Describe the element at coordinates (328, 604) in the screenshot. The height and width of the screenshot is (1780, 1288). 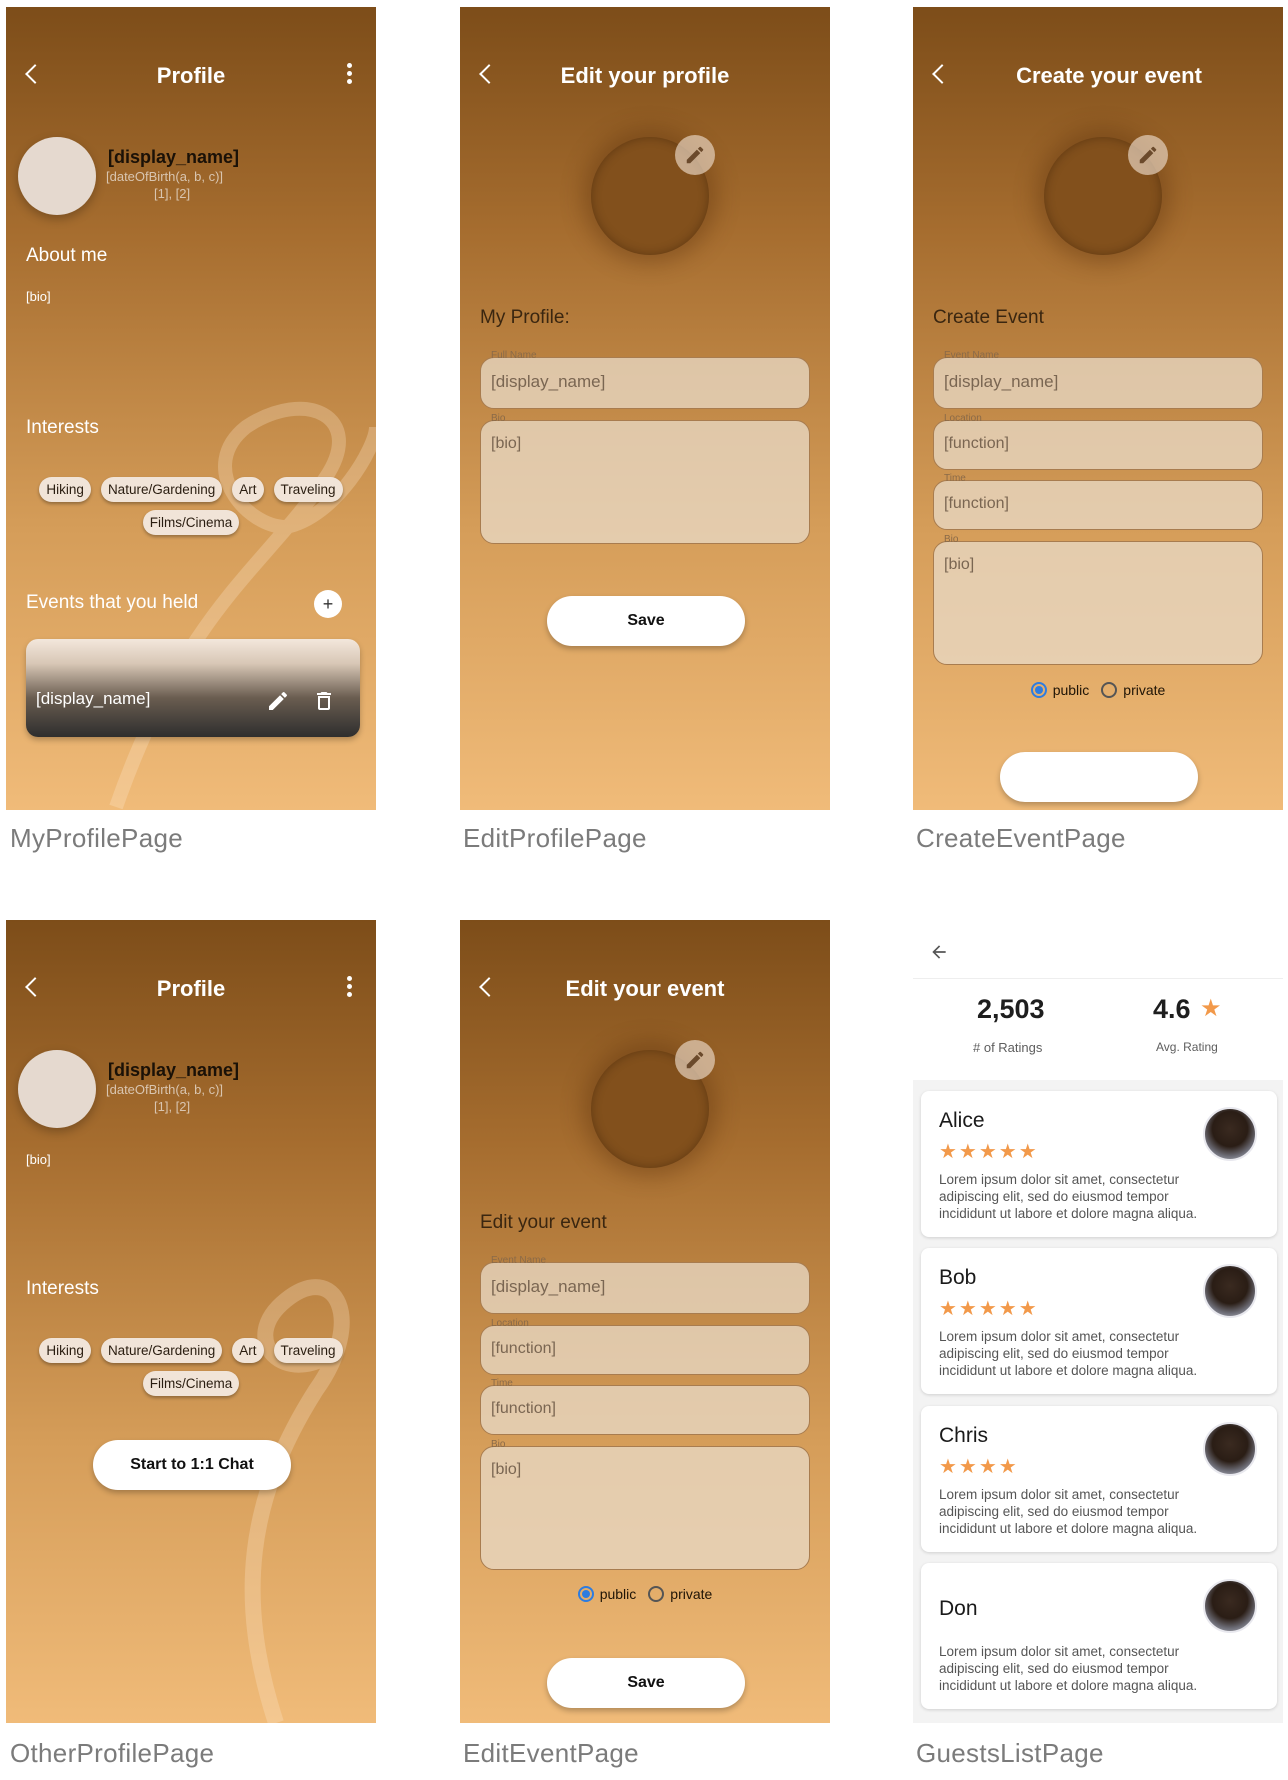
I see `add-event-button: +` at that location.